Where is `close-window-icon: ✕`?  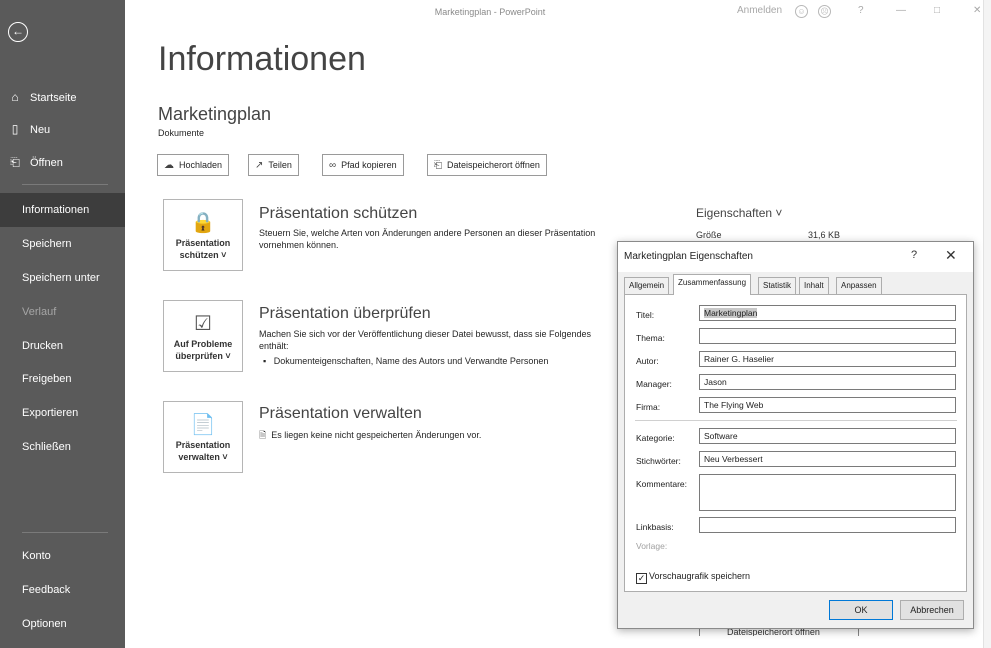 close-window-icon: ✕ is located at coordinates (977, 10).